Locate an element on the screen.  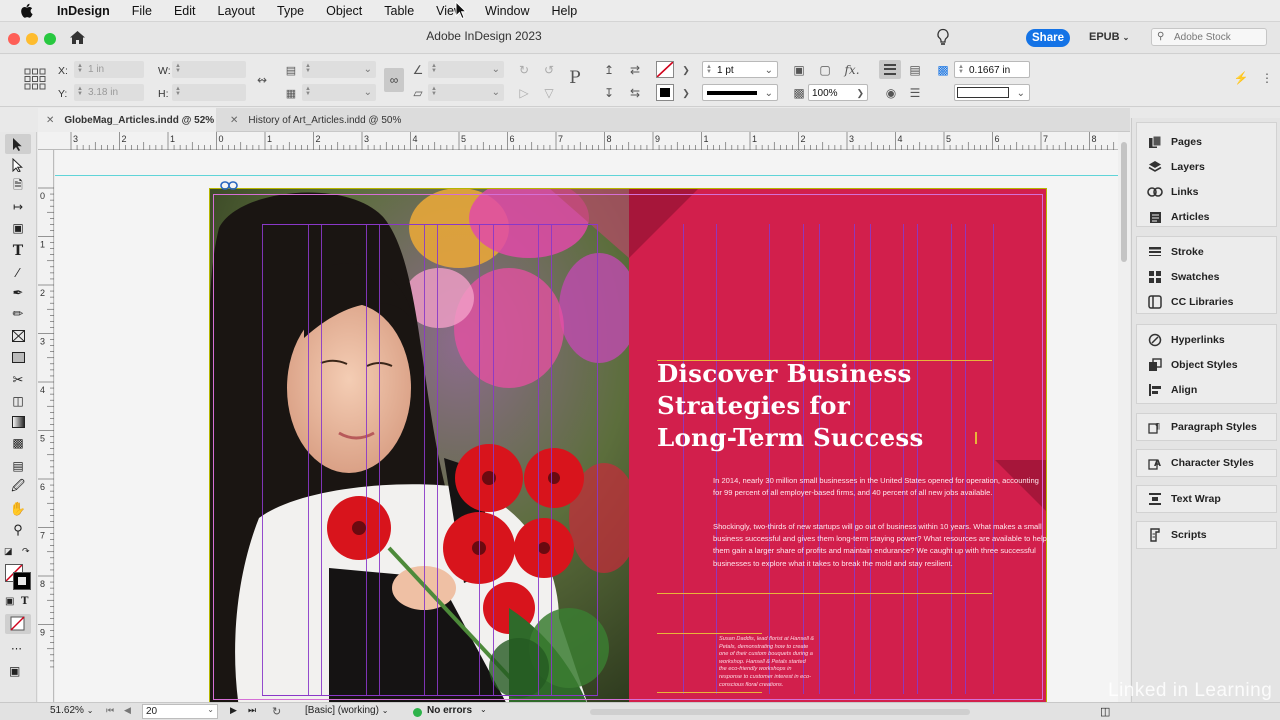
vertical-ruler: 0 1 2 3 4 5 6 7 8 9 is located at coordinates (46, 426).